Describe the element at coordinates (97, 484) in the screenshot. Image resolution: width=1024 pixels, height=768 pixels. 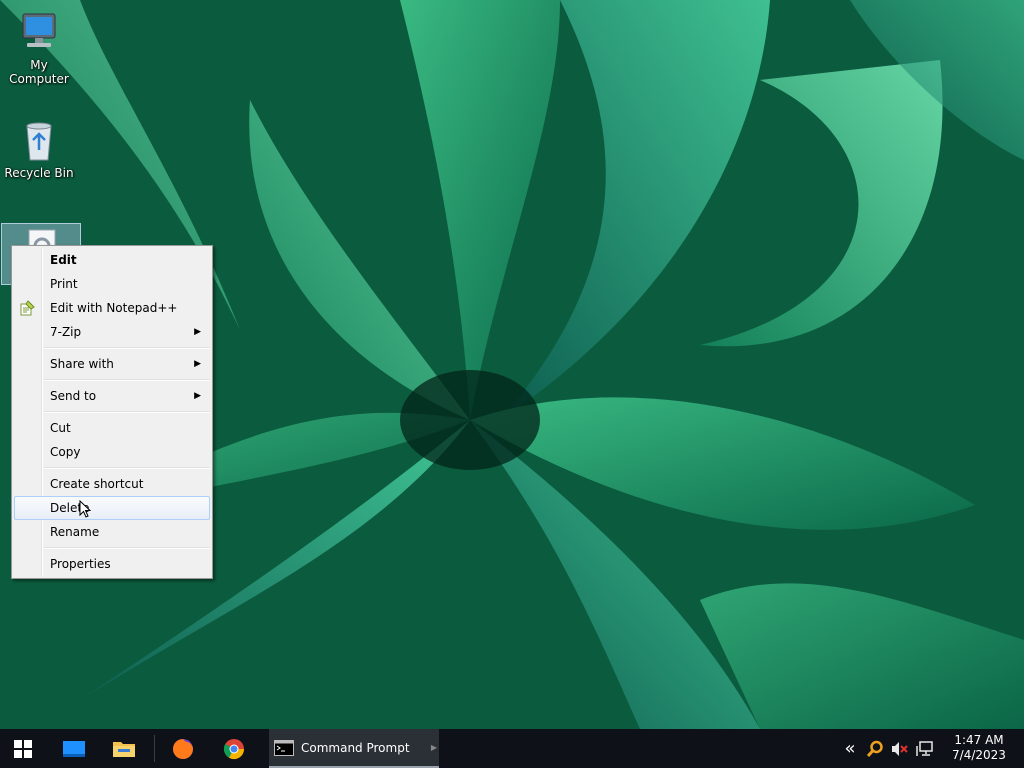
I see `menu-item-label: Create shortcut` at that location.